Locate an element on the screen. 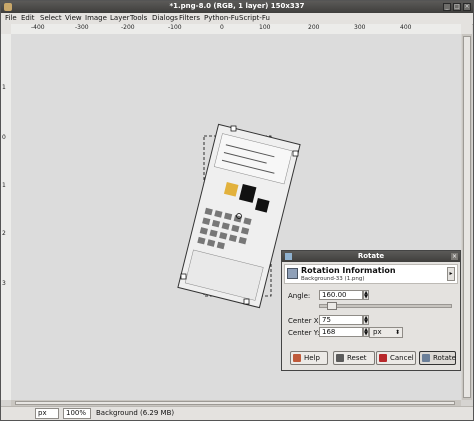 Image resolution: width=474 pixels, height=421 pixels. center-x-label: Center X: is located at coordinates (304, 321).